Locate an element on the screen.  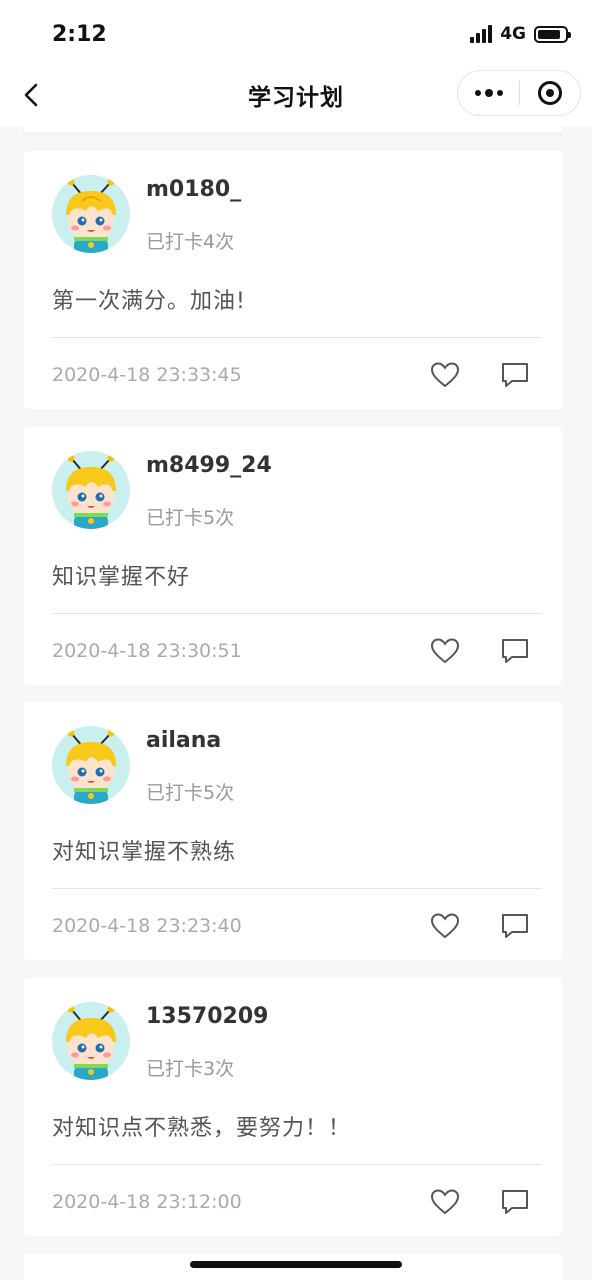
more-button is located at coordinates (488, 93).